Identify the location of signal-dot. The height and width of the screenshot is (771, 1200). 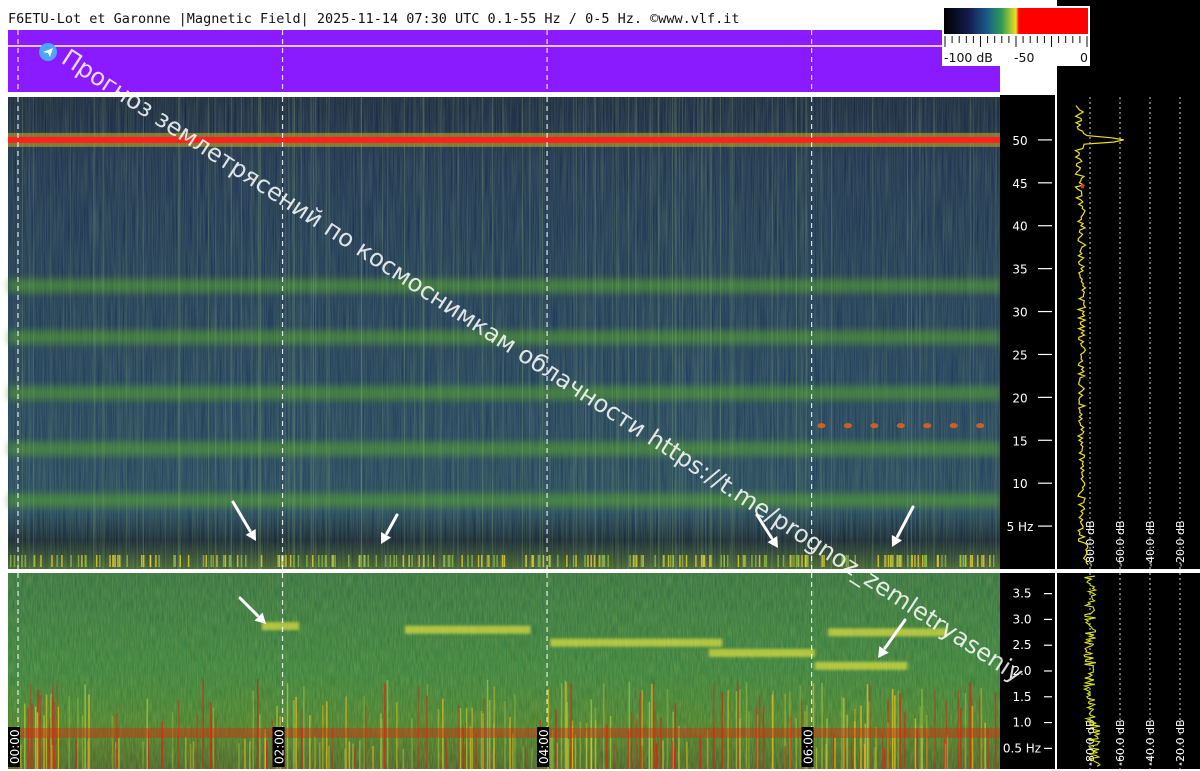
(874, 426).